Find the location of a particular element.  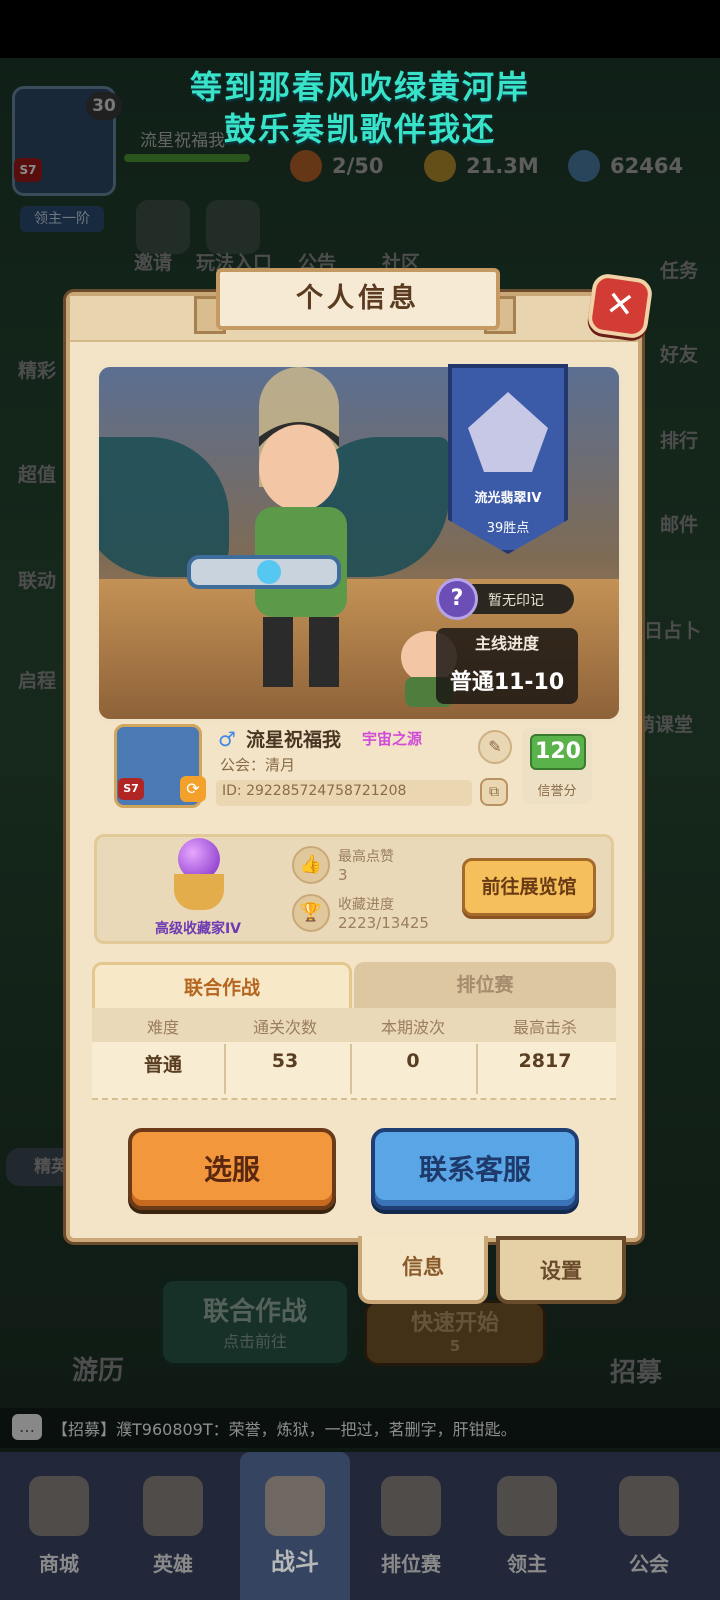

credit-score-label: 信誉分 is located at coordinates (557, 791).